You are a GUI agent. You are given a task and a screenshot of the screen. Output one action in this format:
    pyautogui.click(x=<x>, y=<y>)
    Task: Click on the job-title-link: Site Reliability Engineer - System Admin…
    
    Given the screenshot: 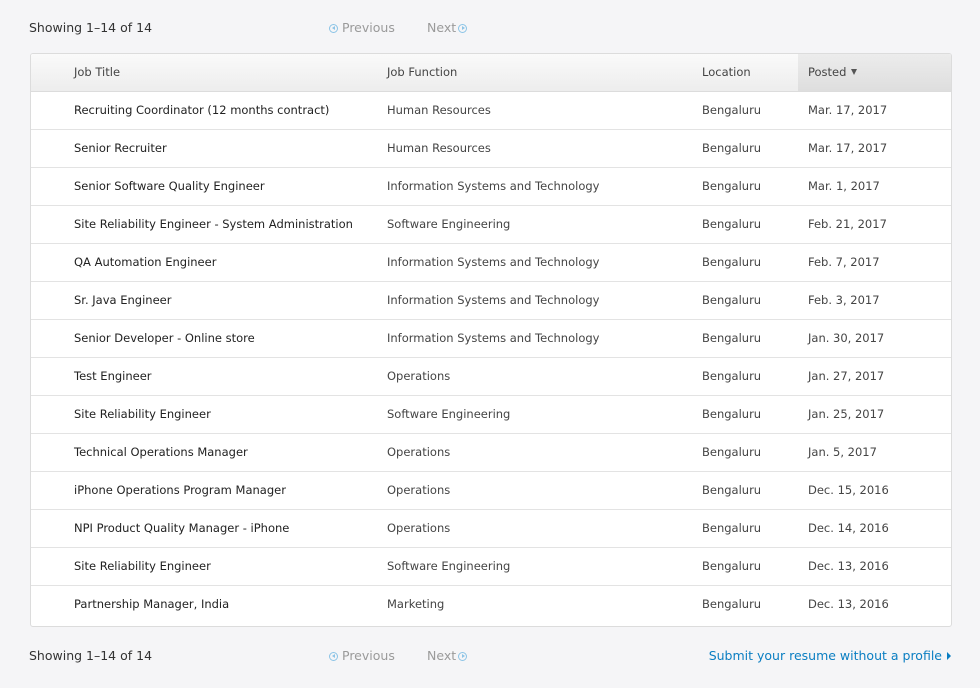 What is the action you would take?
    pyautogui.click(x=213, y=224)
    